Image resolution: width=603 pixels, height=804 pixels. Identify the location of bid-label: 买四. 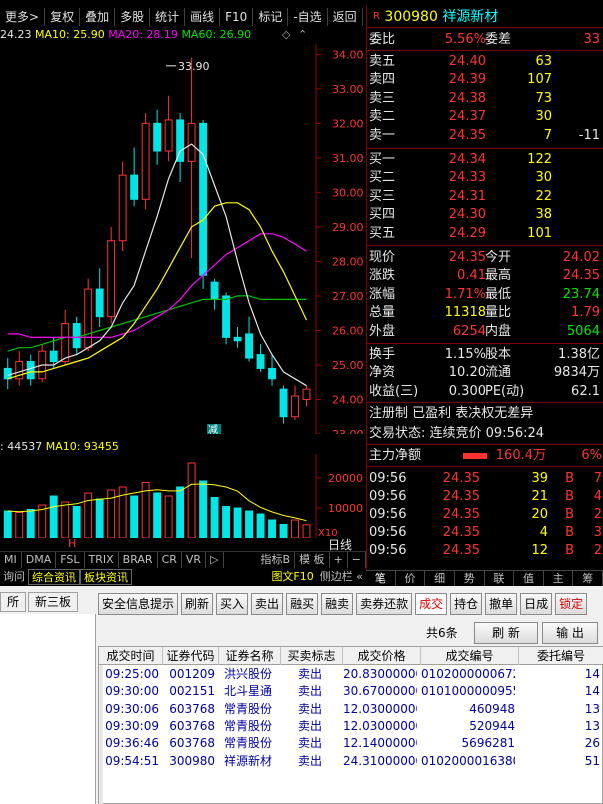
(382, 215).